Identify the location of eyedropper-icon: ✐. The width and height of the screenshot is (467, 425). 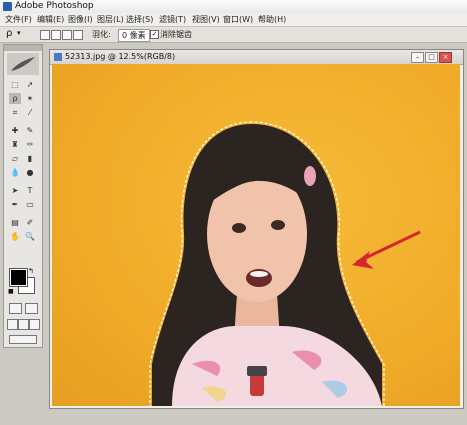
(30, 222).